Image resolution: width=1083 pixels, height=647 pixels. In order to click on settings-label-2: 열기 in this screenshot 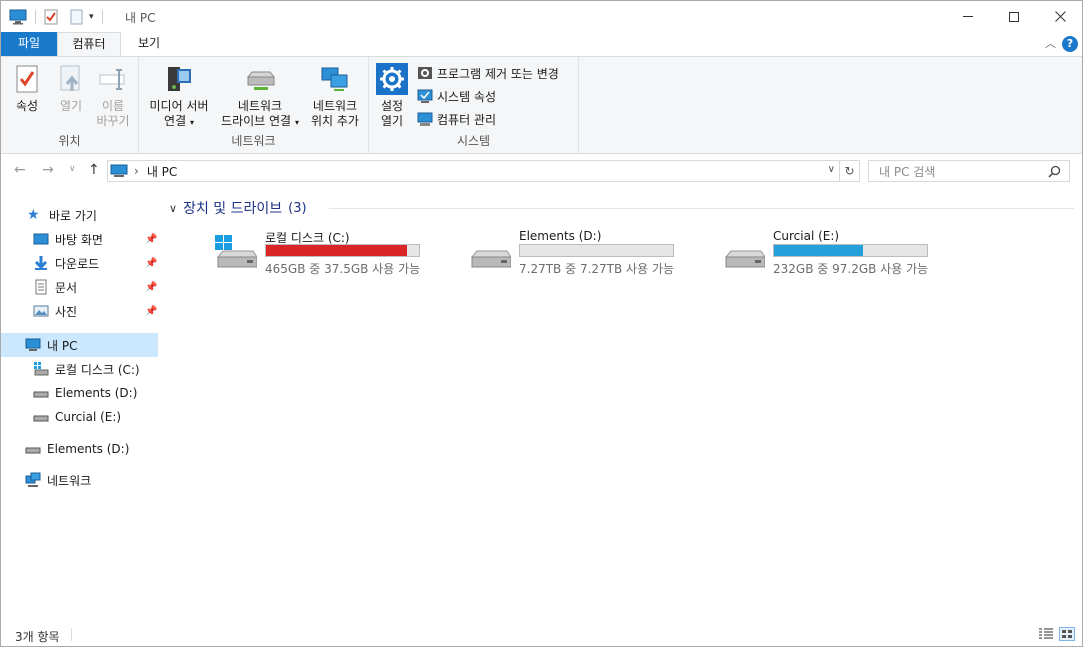, I will do `click(392, 121)`.